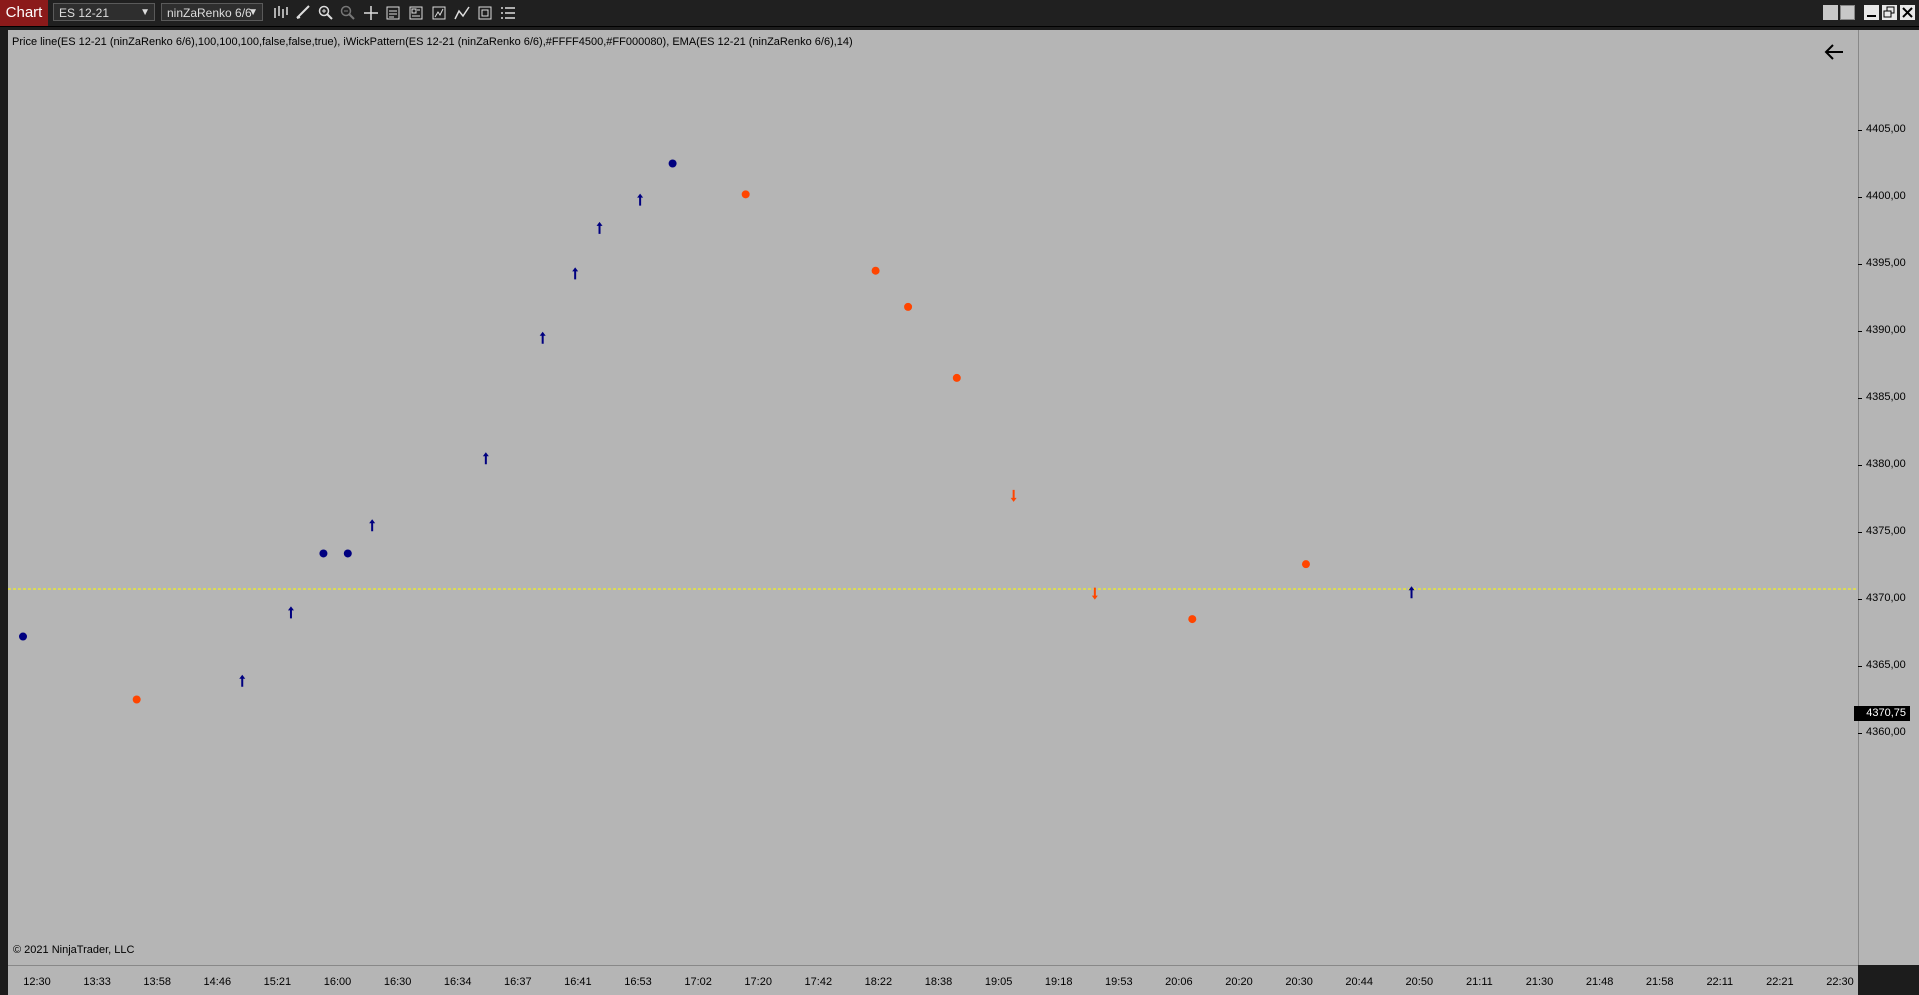 The width and height of the screenshot is (1919, 995). What do you see at coordinates (1720, 982) in the screenshot?
I see `x-tick-label: 22:11` at bounding box center [1720, 982].